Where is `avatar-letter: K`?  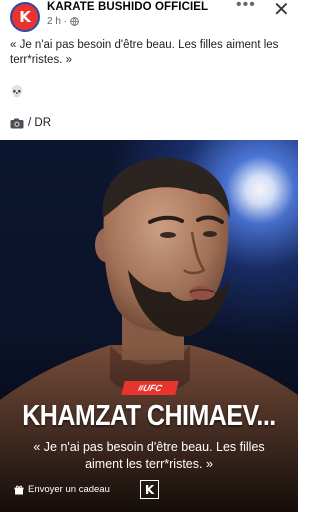
avatar-letter: K is located at coordinates (25, 17).